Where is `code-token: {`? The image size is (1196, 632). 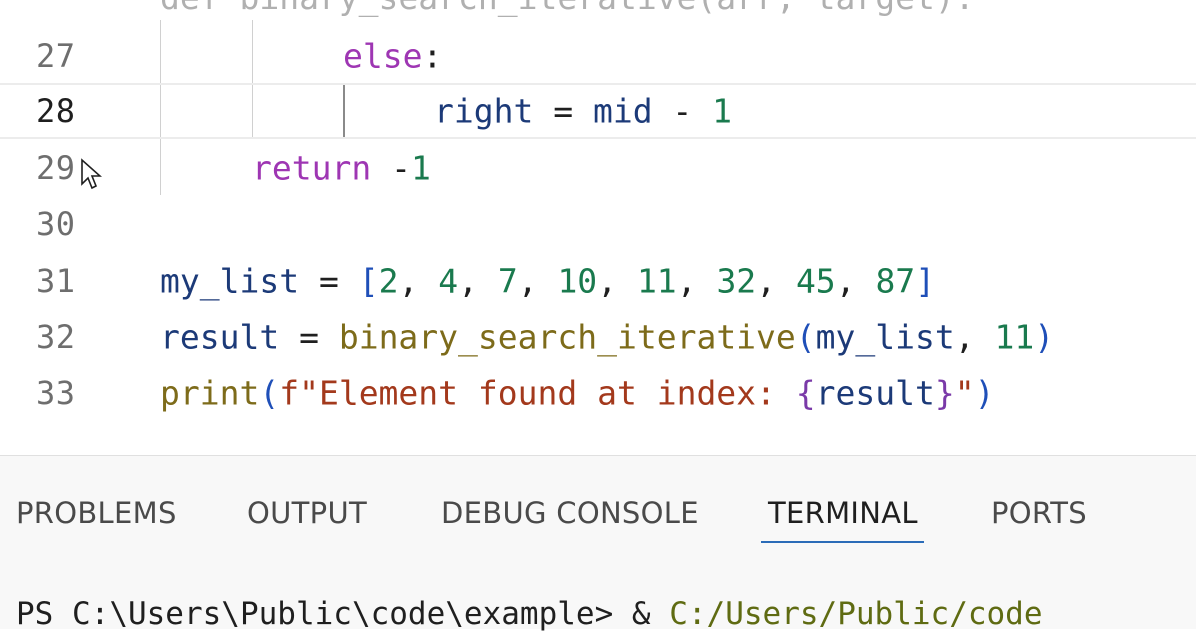 code-token: { is located at coordinates (805, 393).